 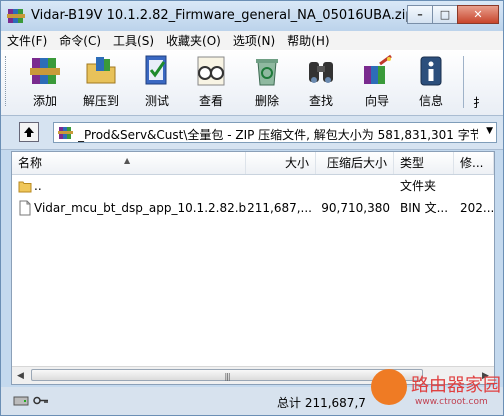 What do you see at coordinates (353, 186) in the screenshot?
I see `item-packed` at bounding box center [353, 186].